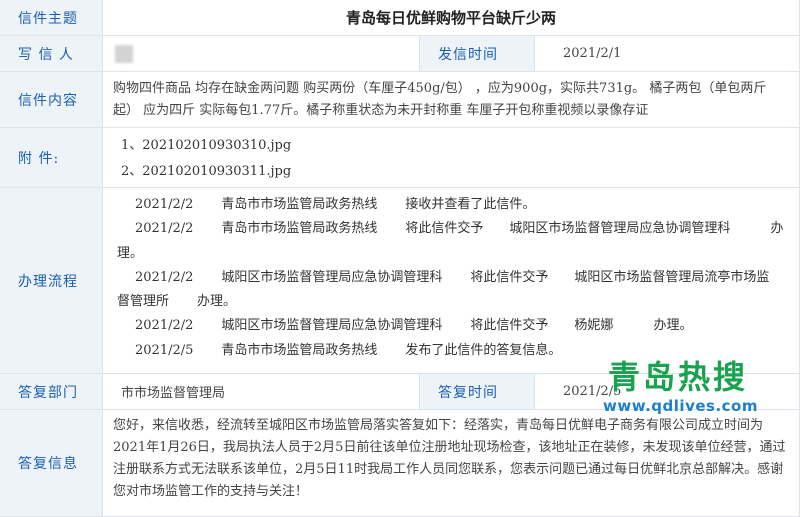 This screenshot has height=517, width=800. I want to click on reply-time-label: 答复时间, so click(477, 392).